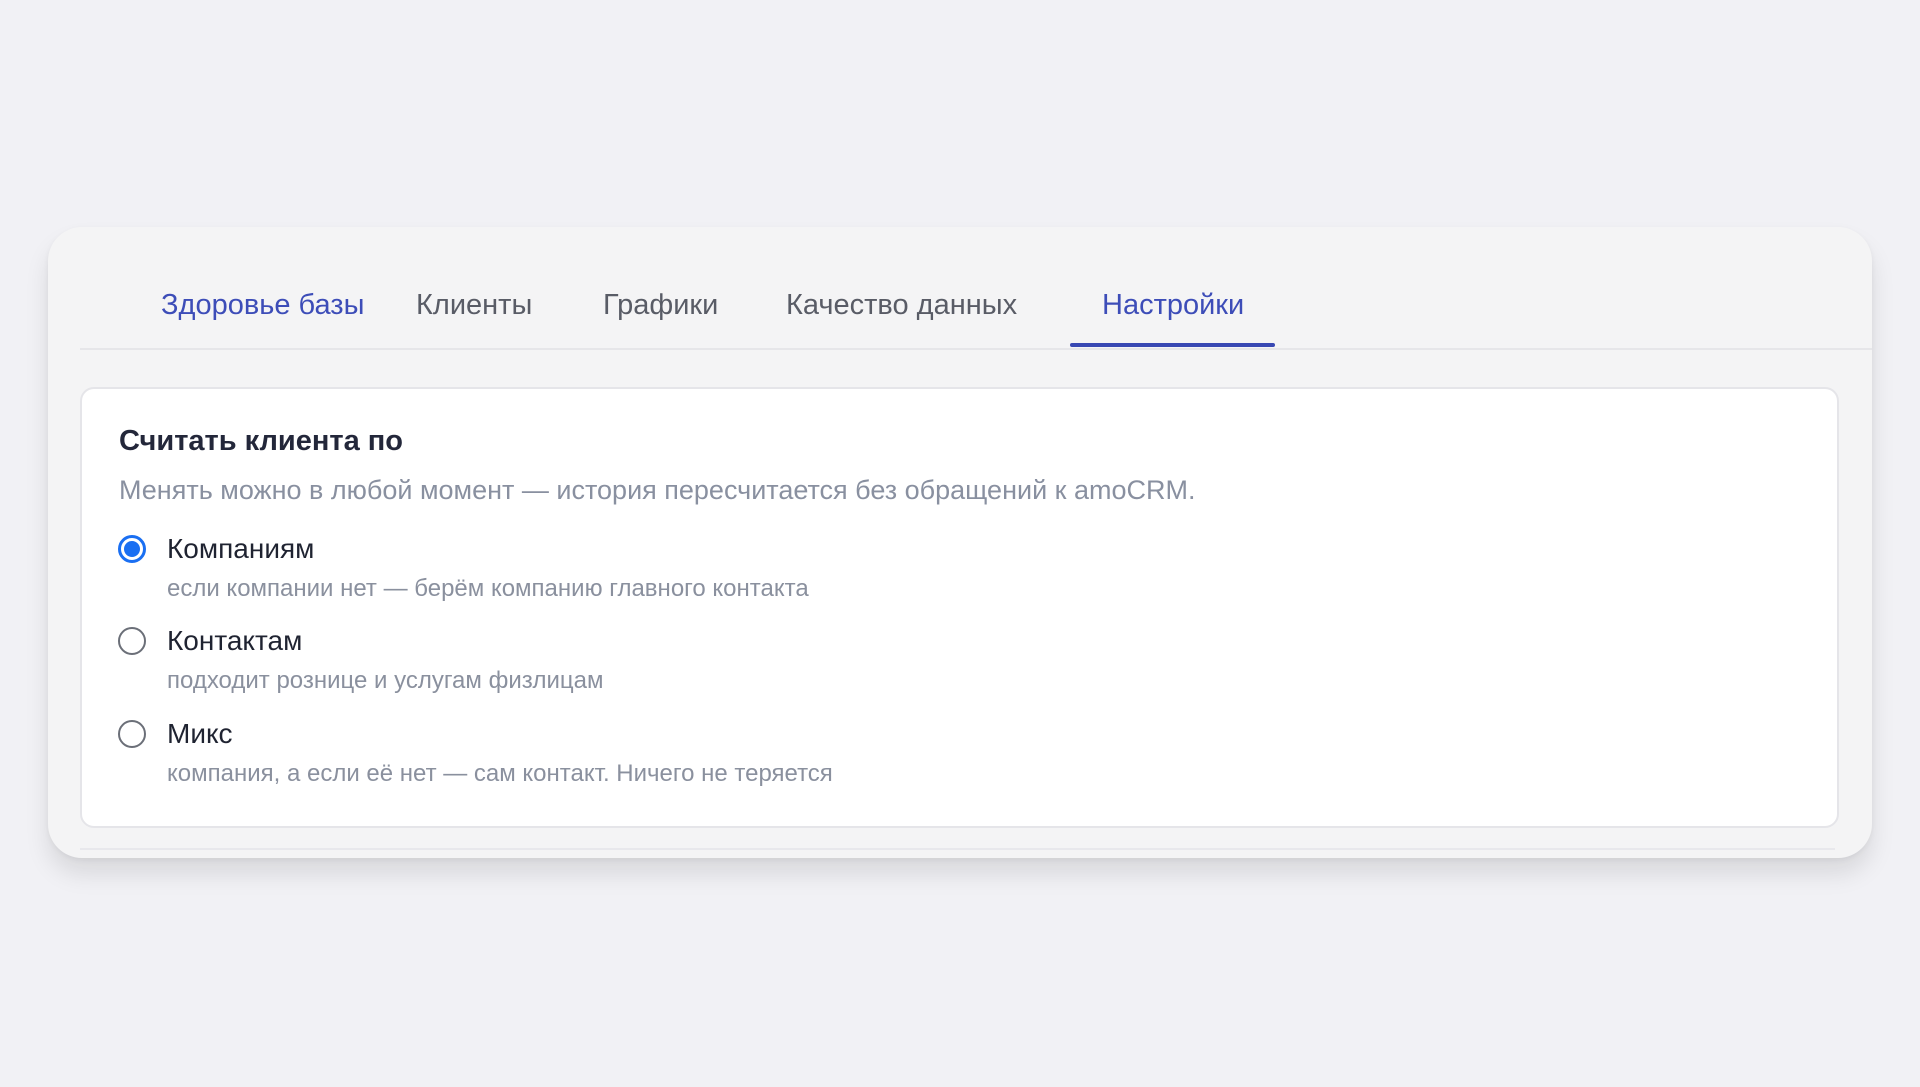  Describe the element at coordinates (385, 680) in the screenshot. I see `option-description-contacts: подходит рознице и услугам физлицам` at that location.